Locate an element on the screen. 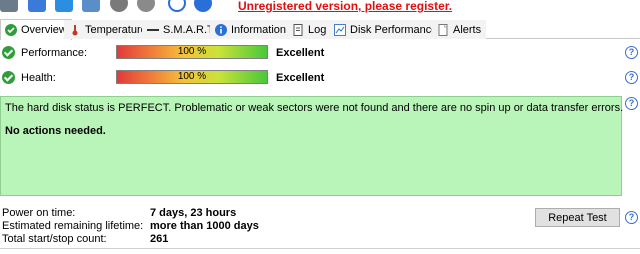  health-value: 100 % is located at coordinates (192, 76).